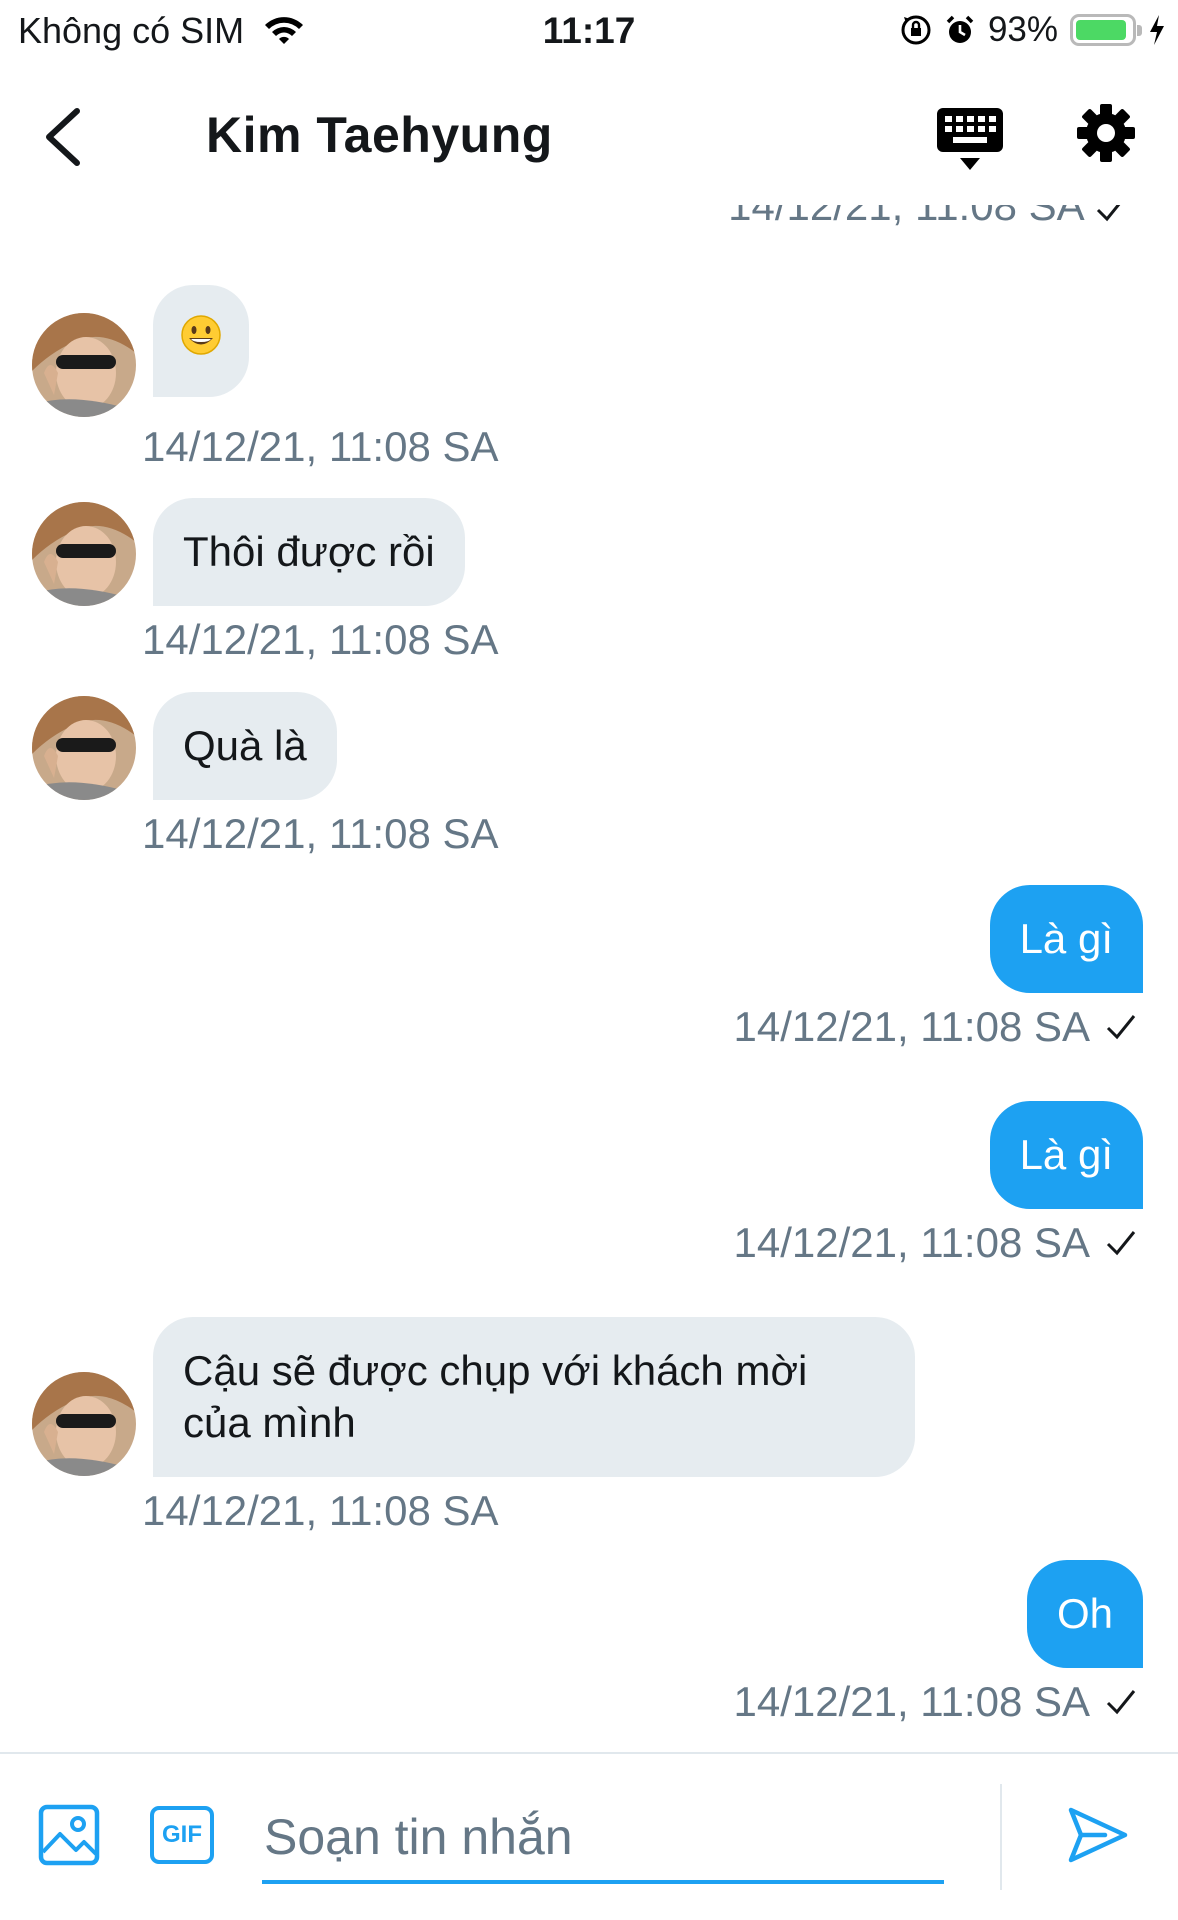 This screenshot has height=1920, width=1178. Describe the element at coordinates (534, 1397) in the screenshot. I see `message-bubble: Cậu sẽ được chụp với khách mời của mình` at that location.